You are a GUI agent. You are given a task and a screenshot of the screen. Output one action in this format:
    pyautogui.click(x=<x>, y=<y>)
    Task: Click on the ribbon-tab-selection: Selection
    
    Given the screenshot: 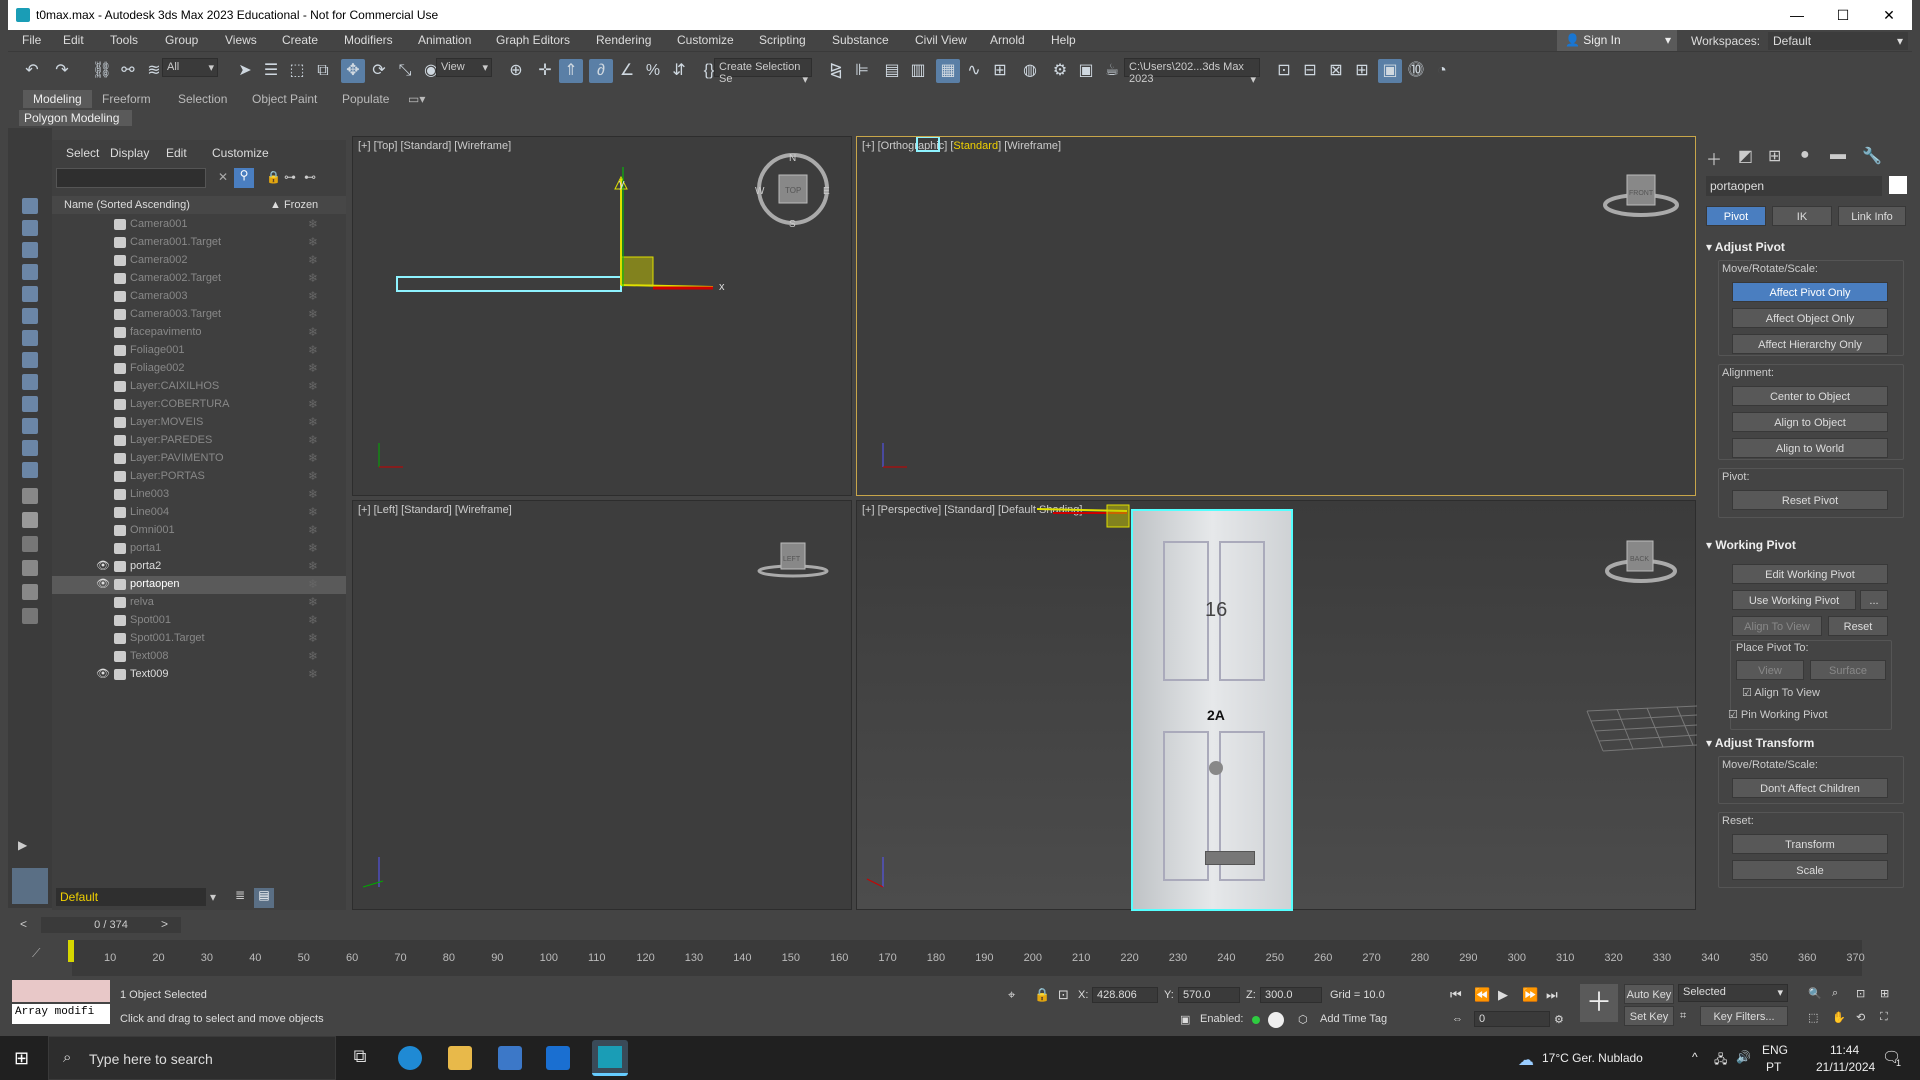 What is the action you would take?
    pyautogui.click(x=202, y=99)
    